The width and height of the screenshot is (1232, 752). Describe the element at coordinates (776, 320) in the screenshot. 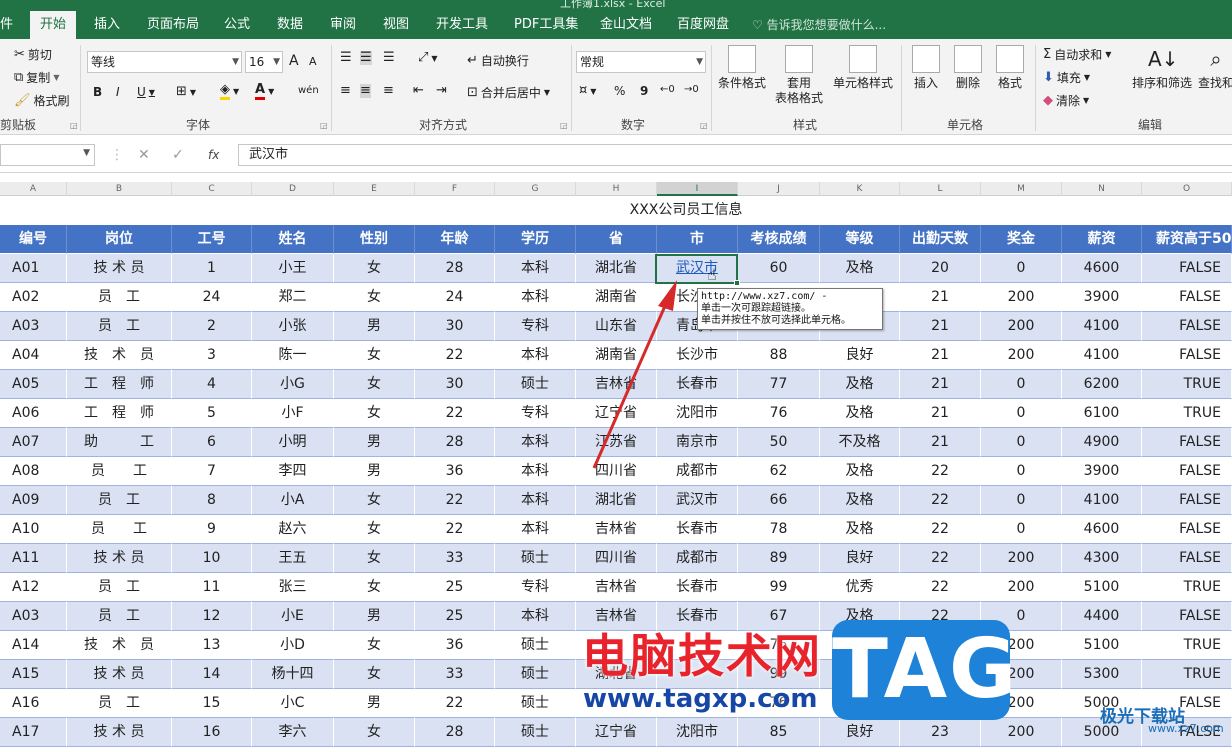

I see `tooltip-line2: 单击并按住不放可选择此单元格。` at that location.